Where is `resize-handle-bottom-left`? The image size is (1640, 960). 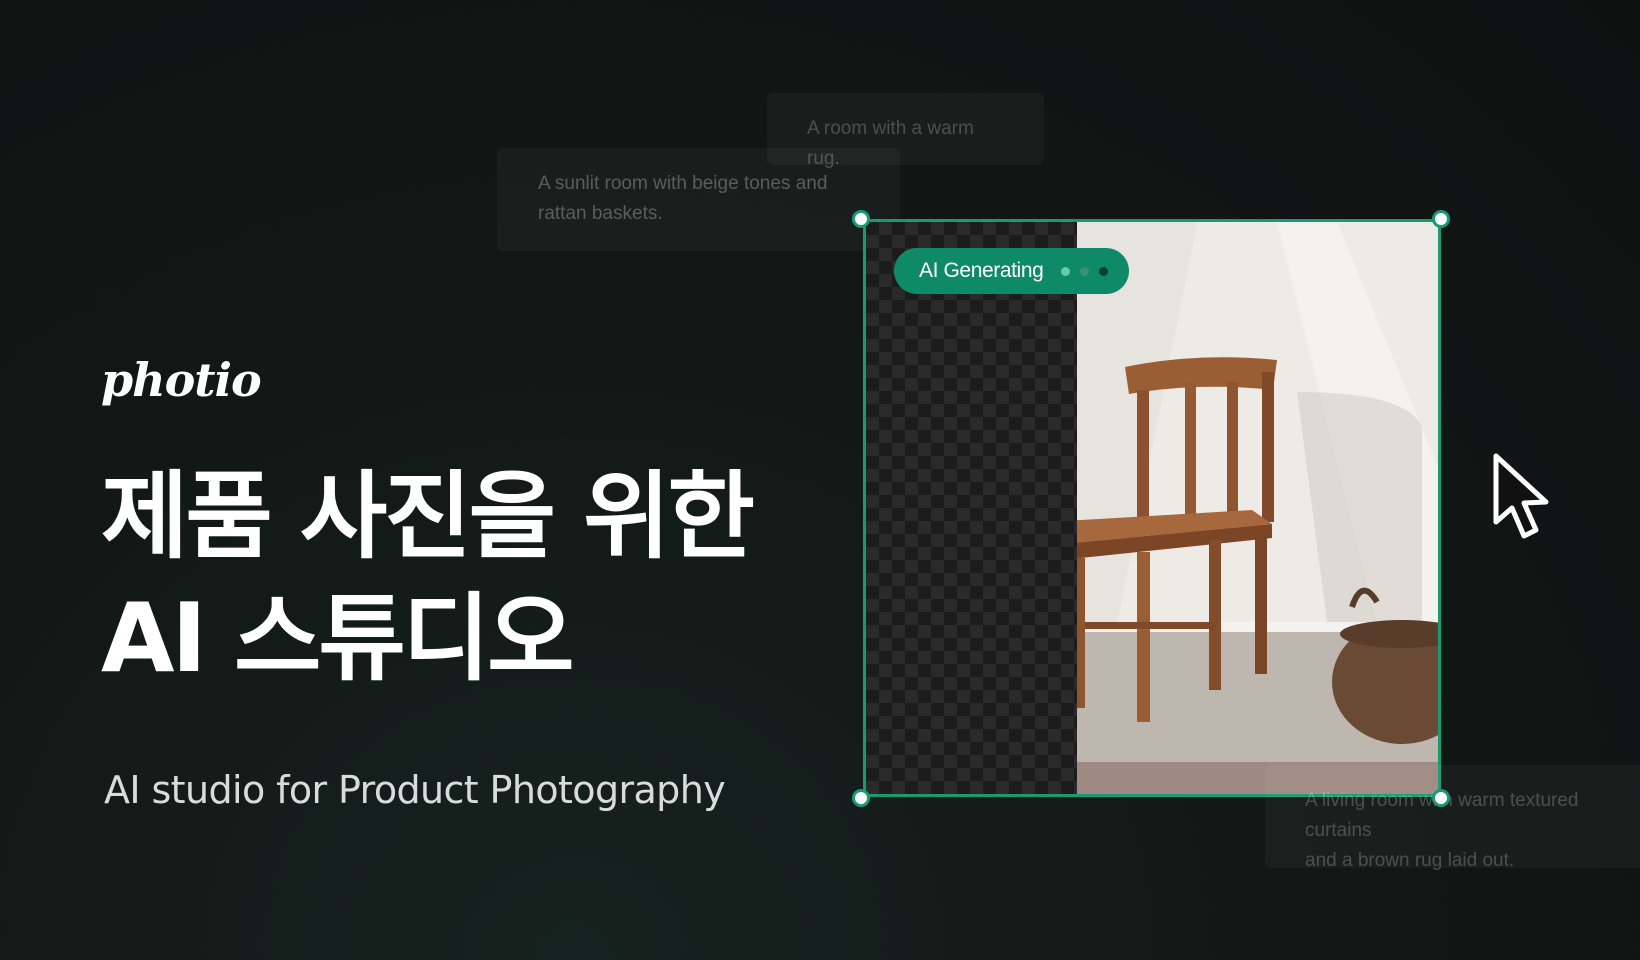
resize-handle-bottom-left is located at coordinates (861, 798).